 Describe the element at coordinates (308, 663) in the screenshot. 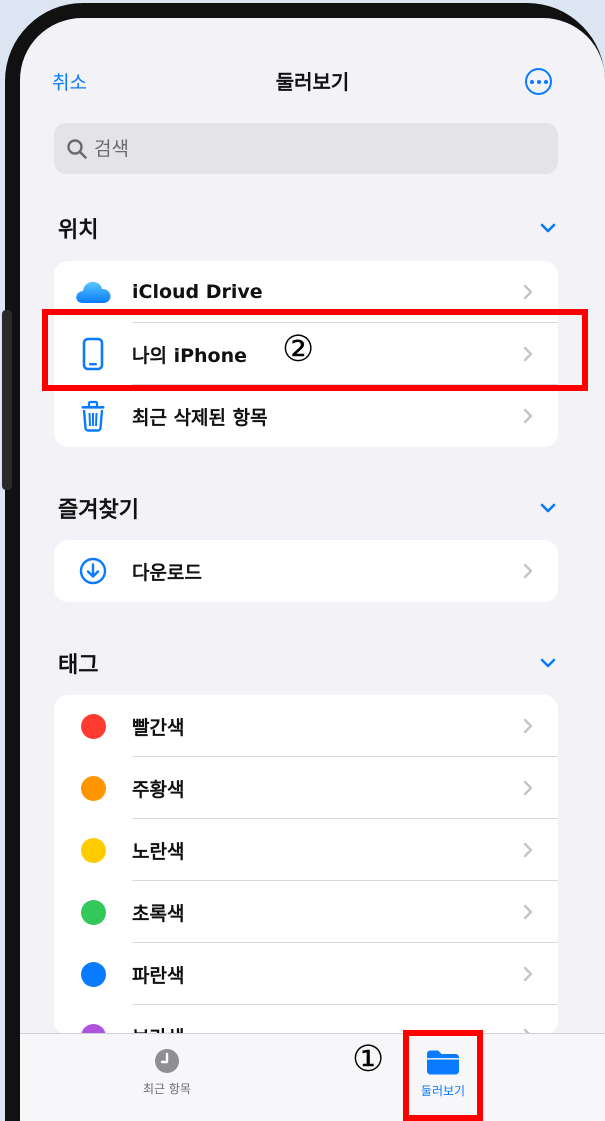

I see `section-header-tags: 태그` at that location.